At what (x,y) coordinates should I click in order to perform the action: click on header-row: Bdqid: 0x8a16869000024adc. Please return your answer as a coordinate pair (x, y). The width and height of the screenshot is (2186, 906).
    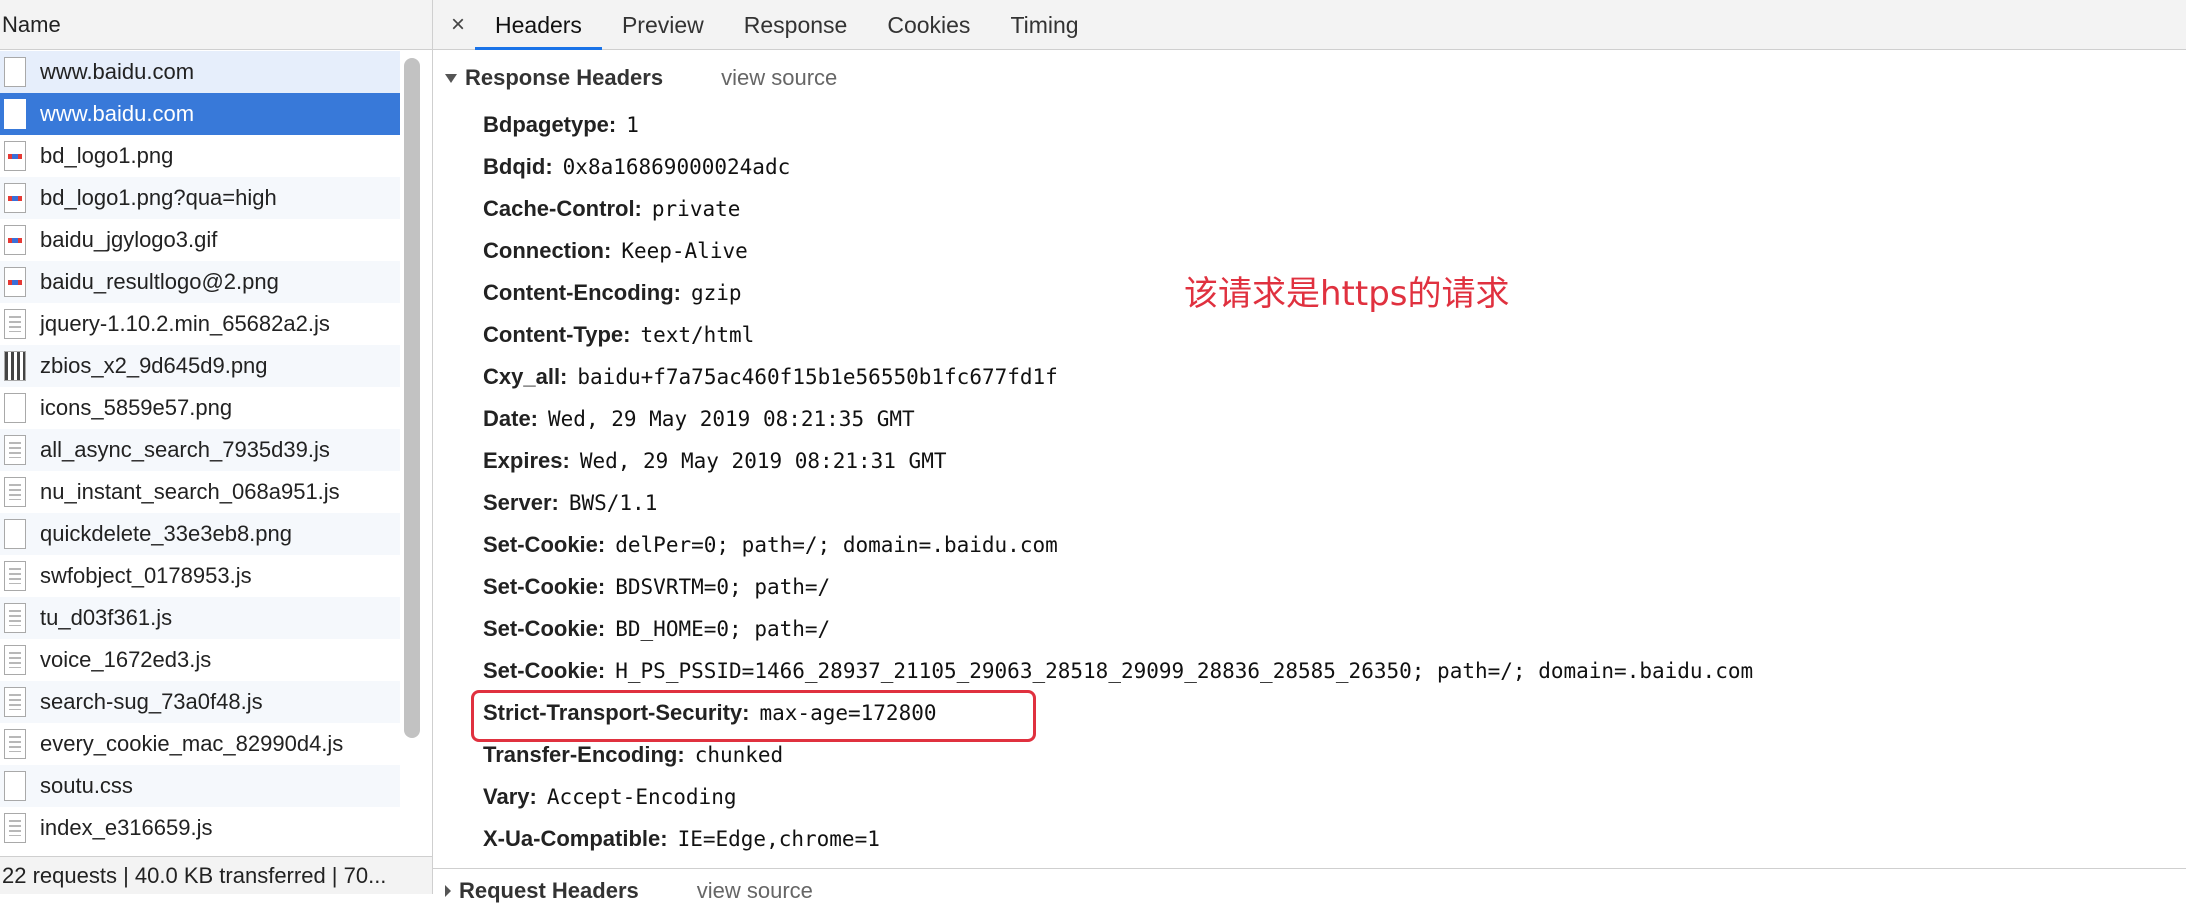
    Looking at the image, I should click on (1118, 167).